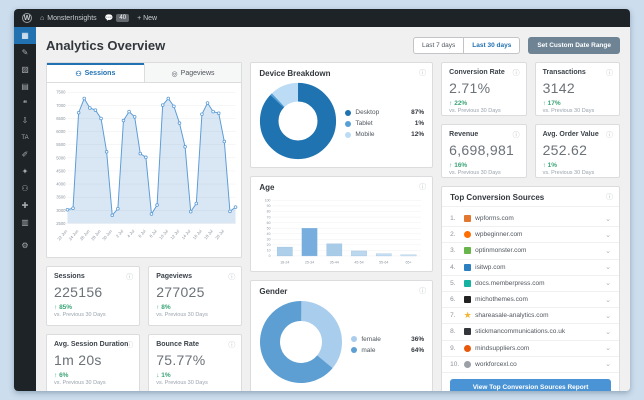  I want to click on sidebar-item-users-icon: ⚇, so click(25, 188).